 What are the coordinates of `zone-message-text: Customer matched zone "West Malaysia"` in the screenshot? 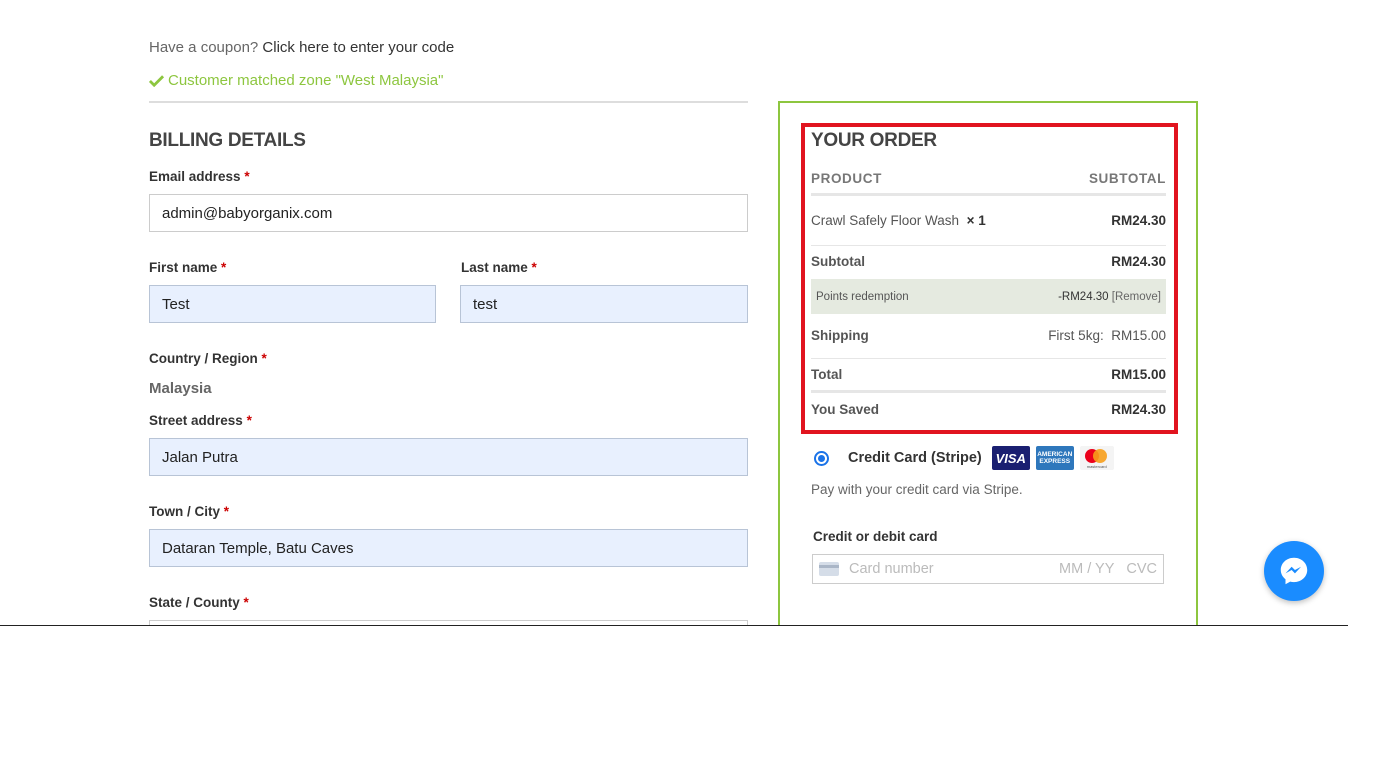 It's located at (306, 80).